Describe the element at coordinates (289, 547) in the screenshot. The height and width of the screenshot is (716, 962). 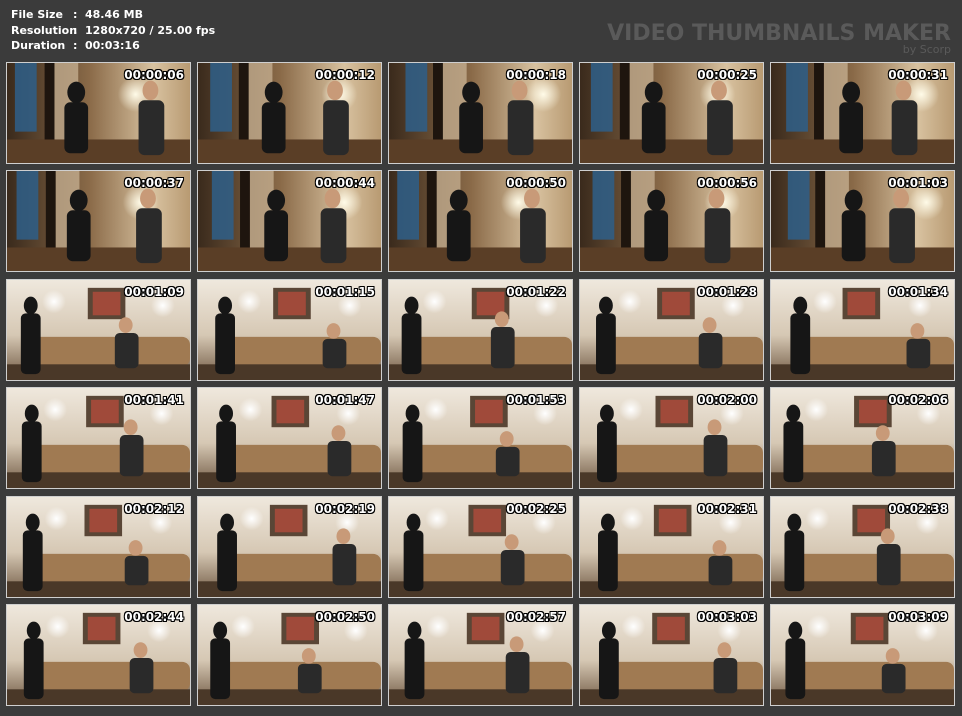
I see `video-thumbnail: 00:02:19` at that location.